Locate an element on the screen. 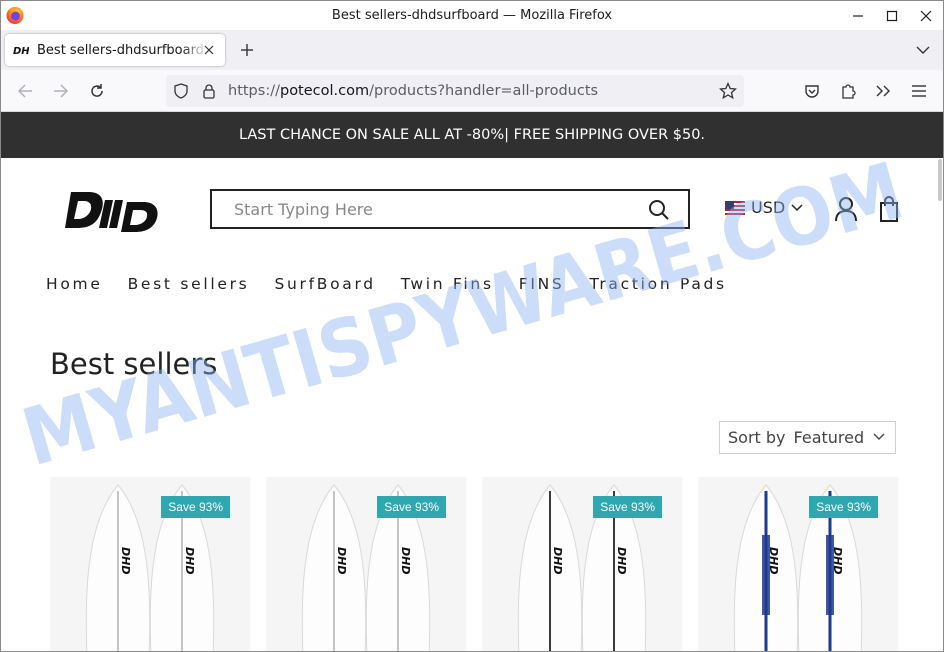  nav-link-twin-fins: Twin Fins is located at coordinates (447, 284).